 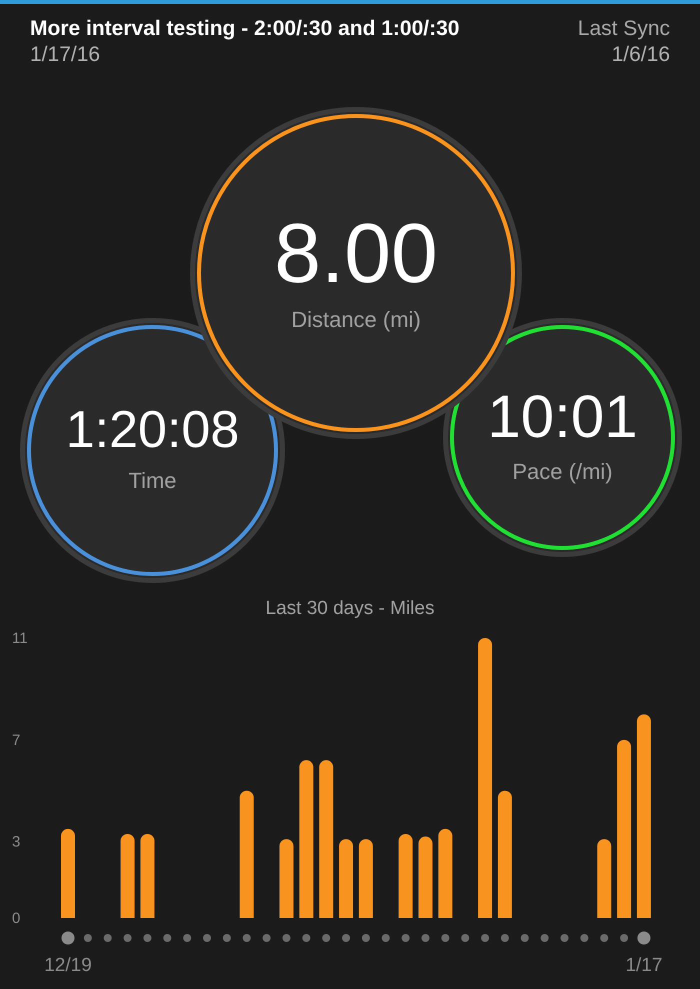 I want to click on metric-value: 8.00, so click(x=356, y=252).